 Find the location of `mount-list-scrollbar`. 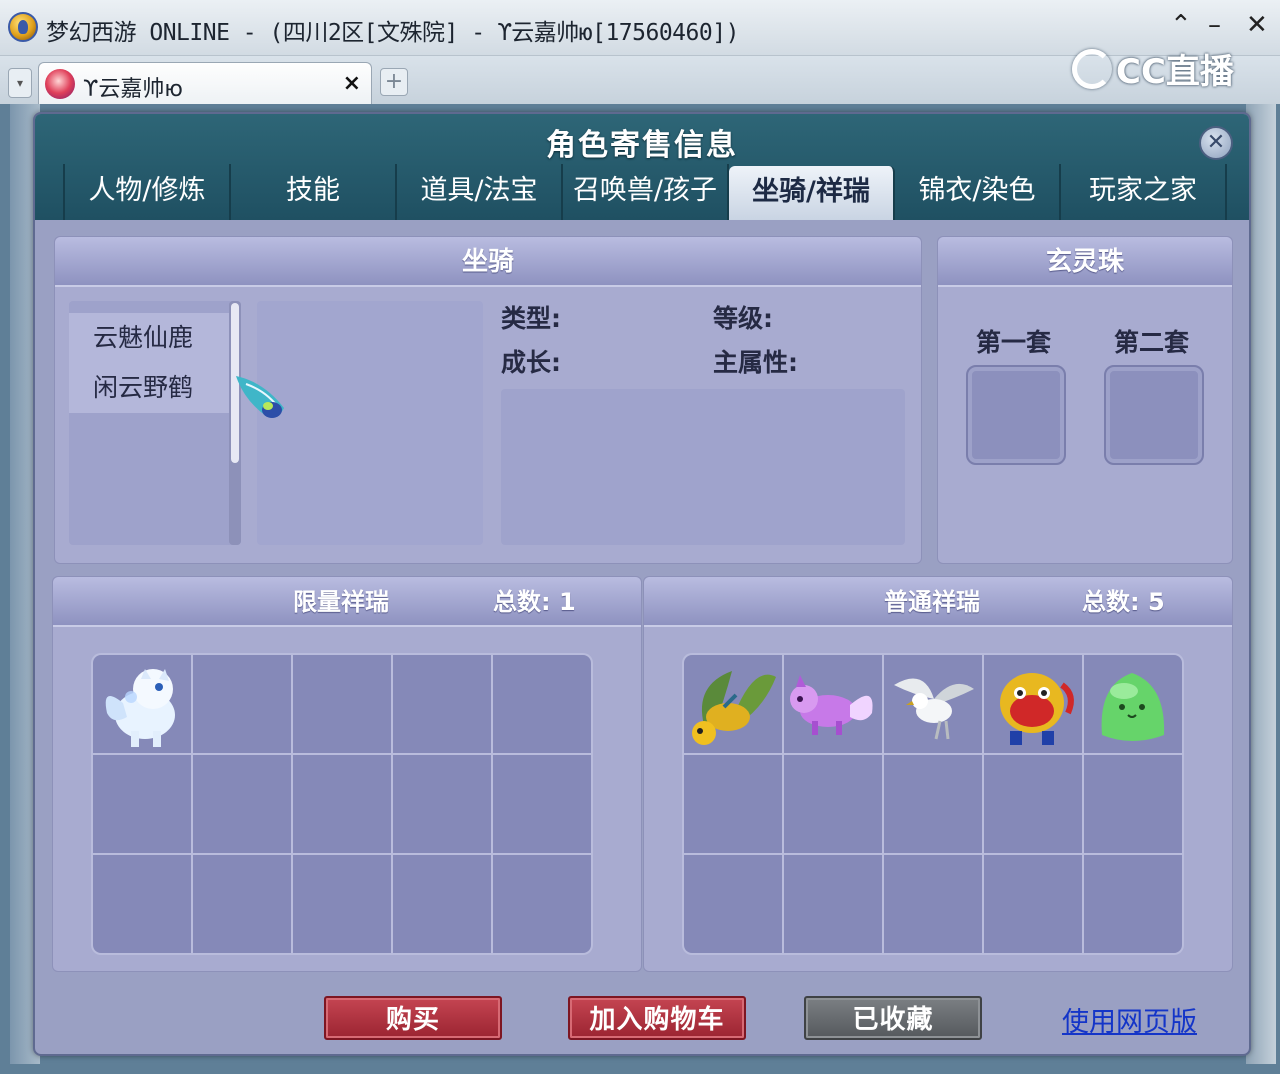

mount-list-scrollbar is located at coordinates (235, 423).